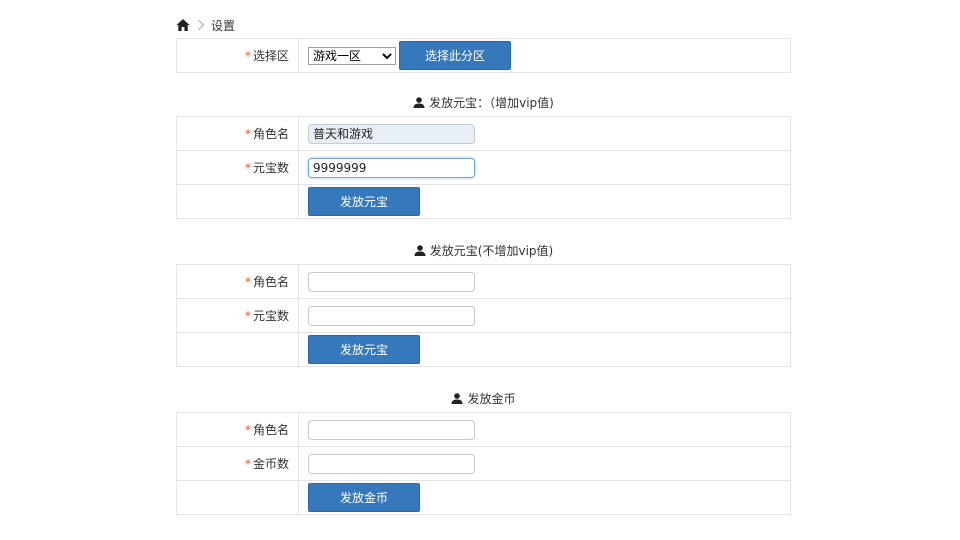 Image resolution: width=960 pixels, height=540 pixels. What do you see at coordinates (544, 497) in the screenshot?
I see `submit-cell: 发放金币` at bounding box center [544, 497].